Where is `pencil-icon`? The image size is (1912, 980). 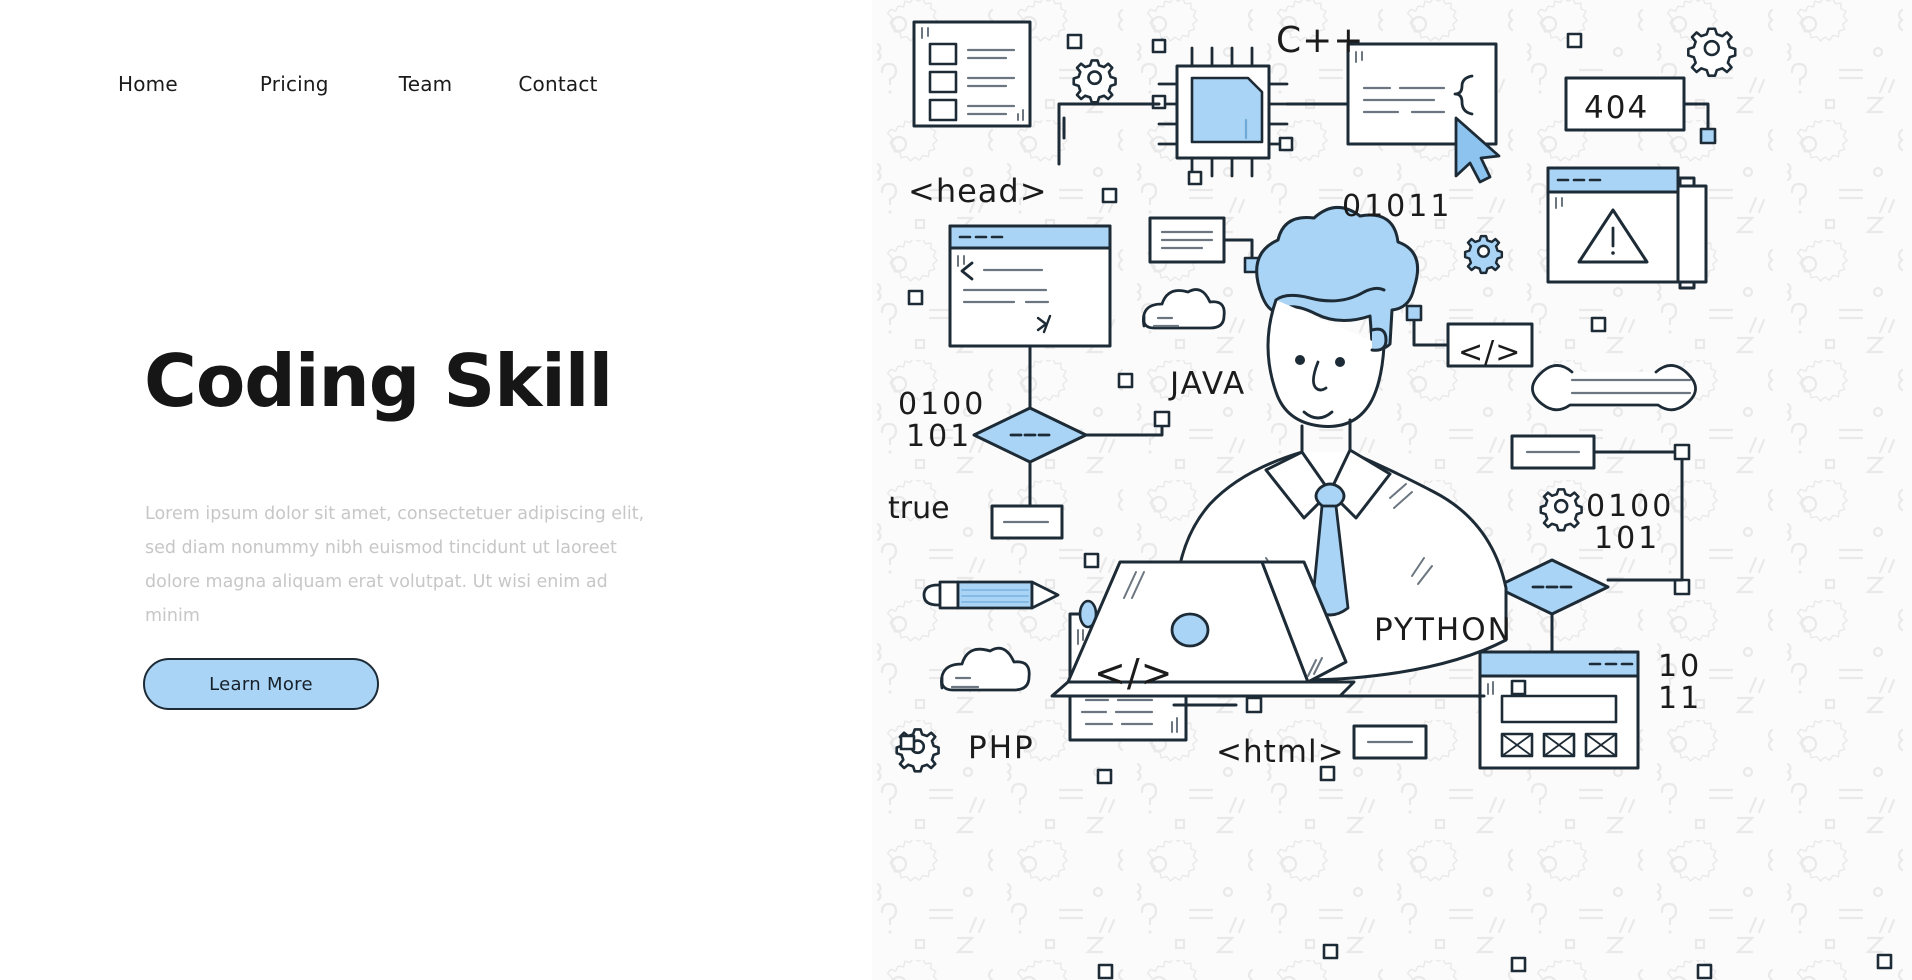 pencil-icon is located at coordinates (991, 595).